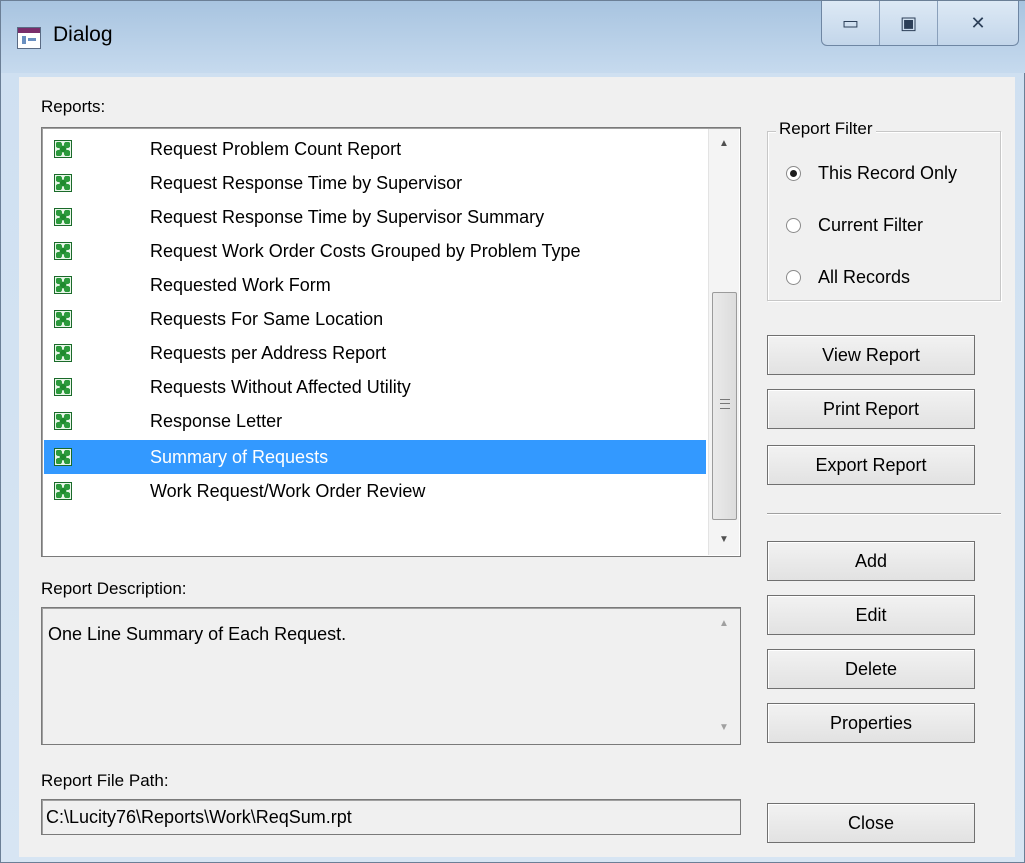 The height and width of the screenshot is (863, 1025). I want to click on maximize-button: ▣, so click(909, 23).